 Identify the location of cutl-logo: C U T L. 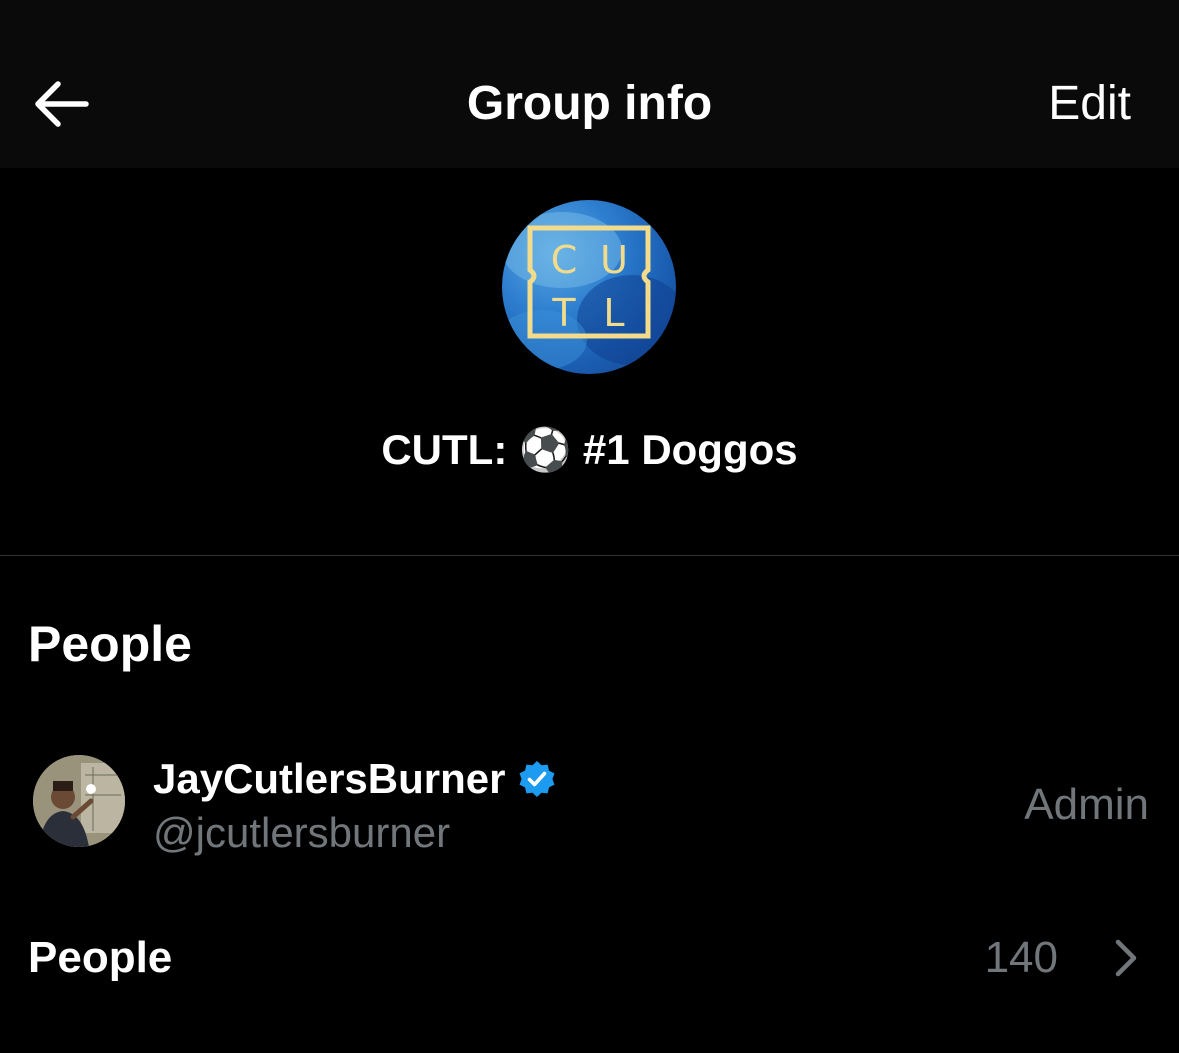
(589, 291).